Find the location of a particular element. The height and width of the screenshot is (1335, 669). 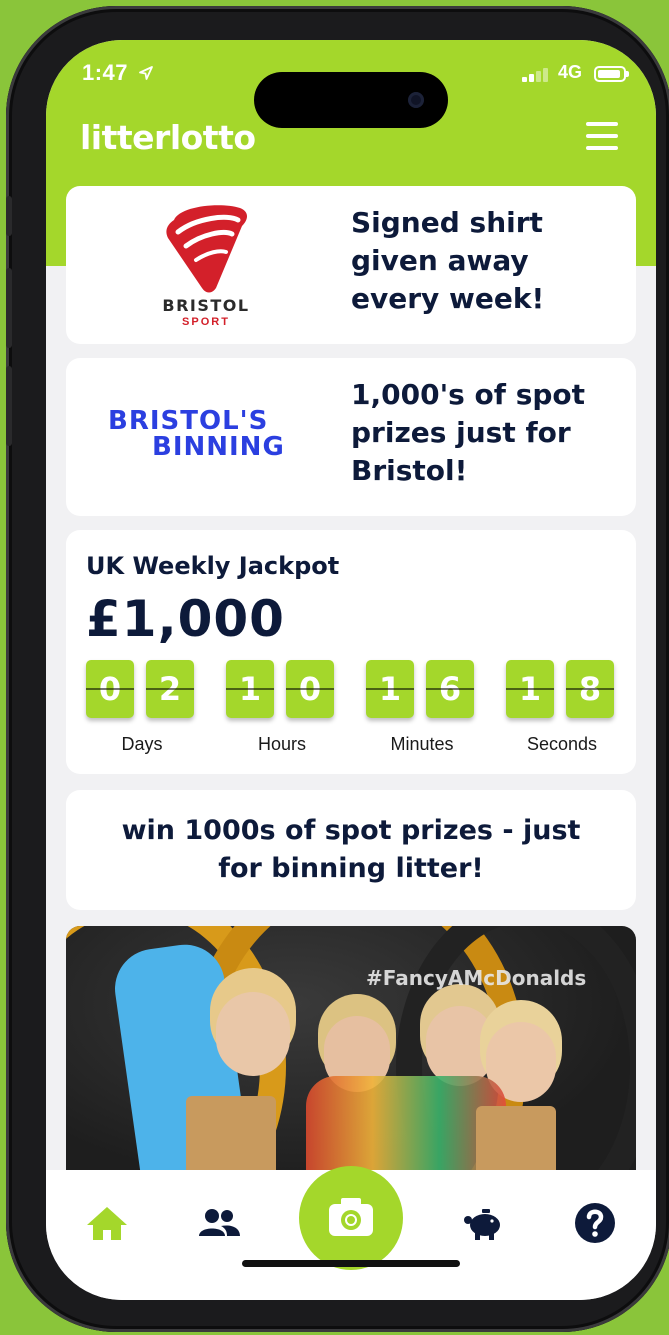

camera-button is located at coordinates (351, 1218).